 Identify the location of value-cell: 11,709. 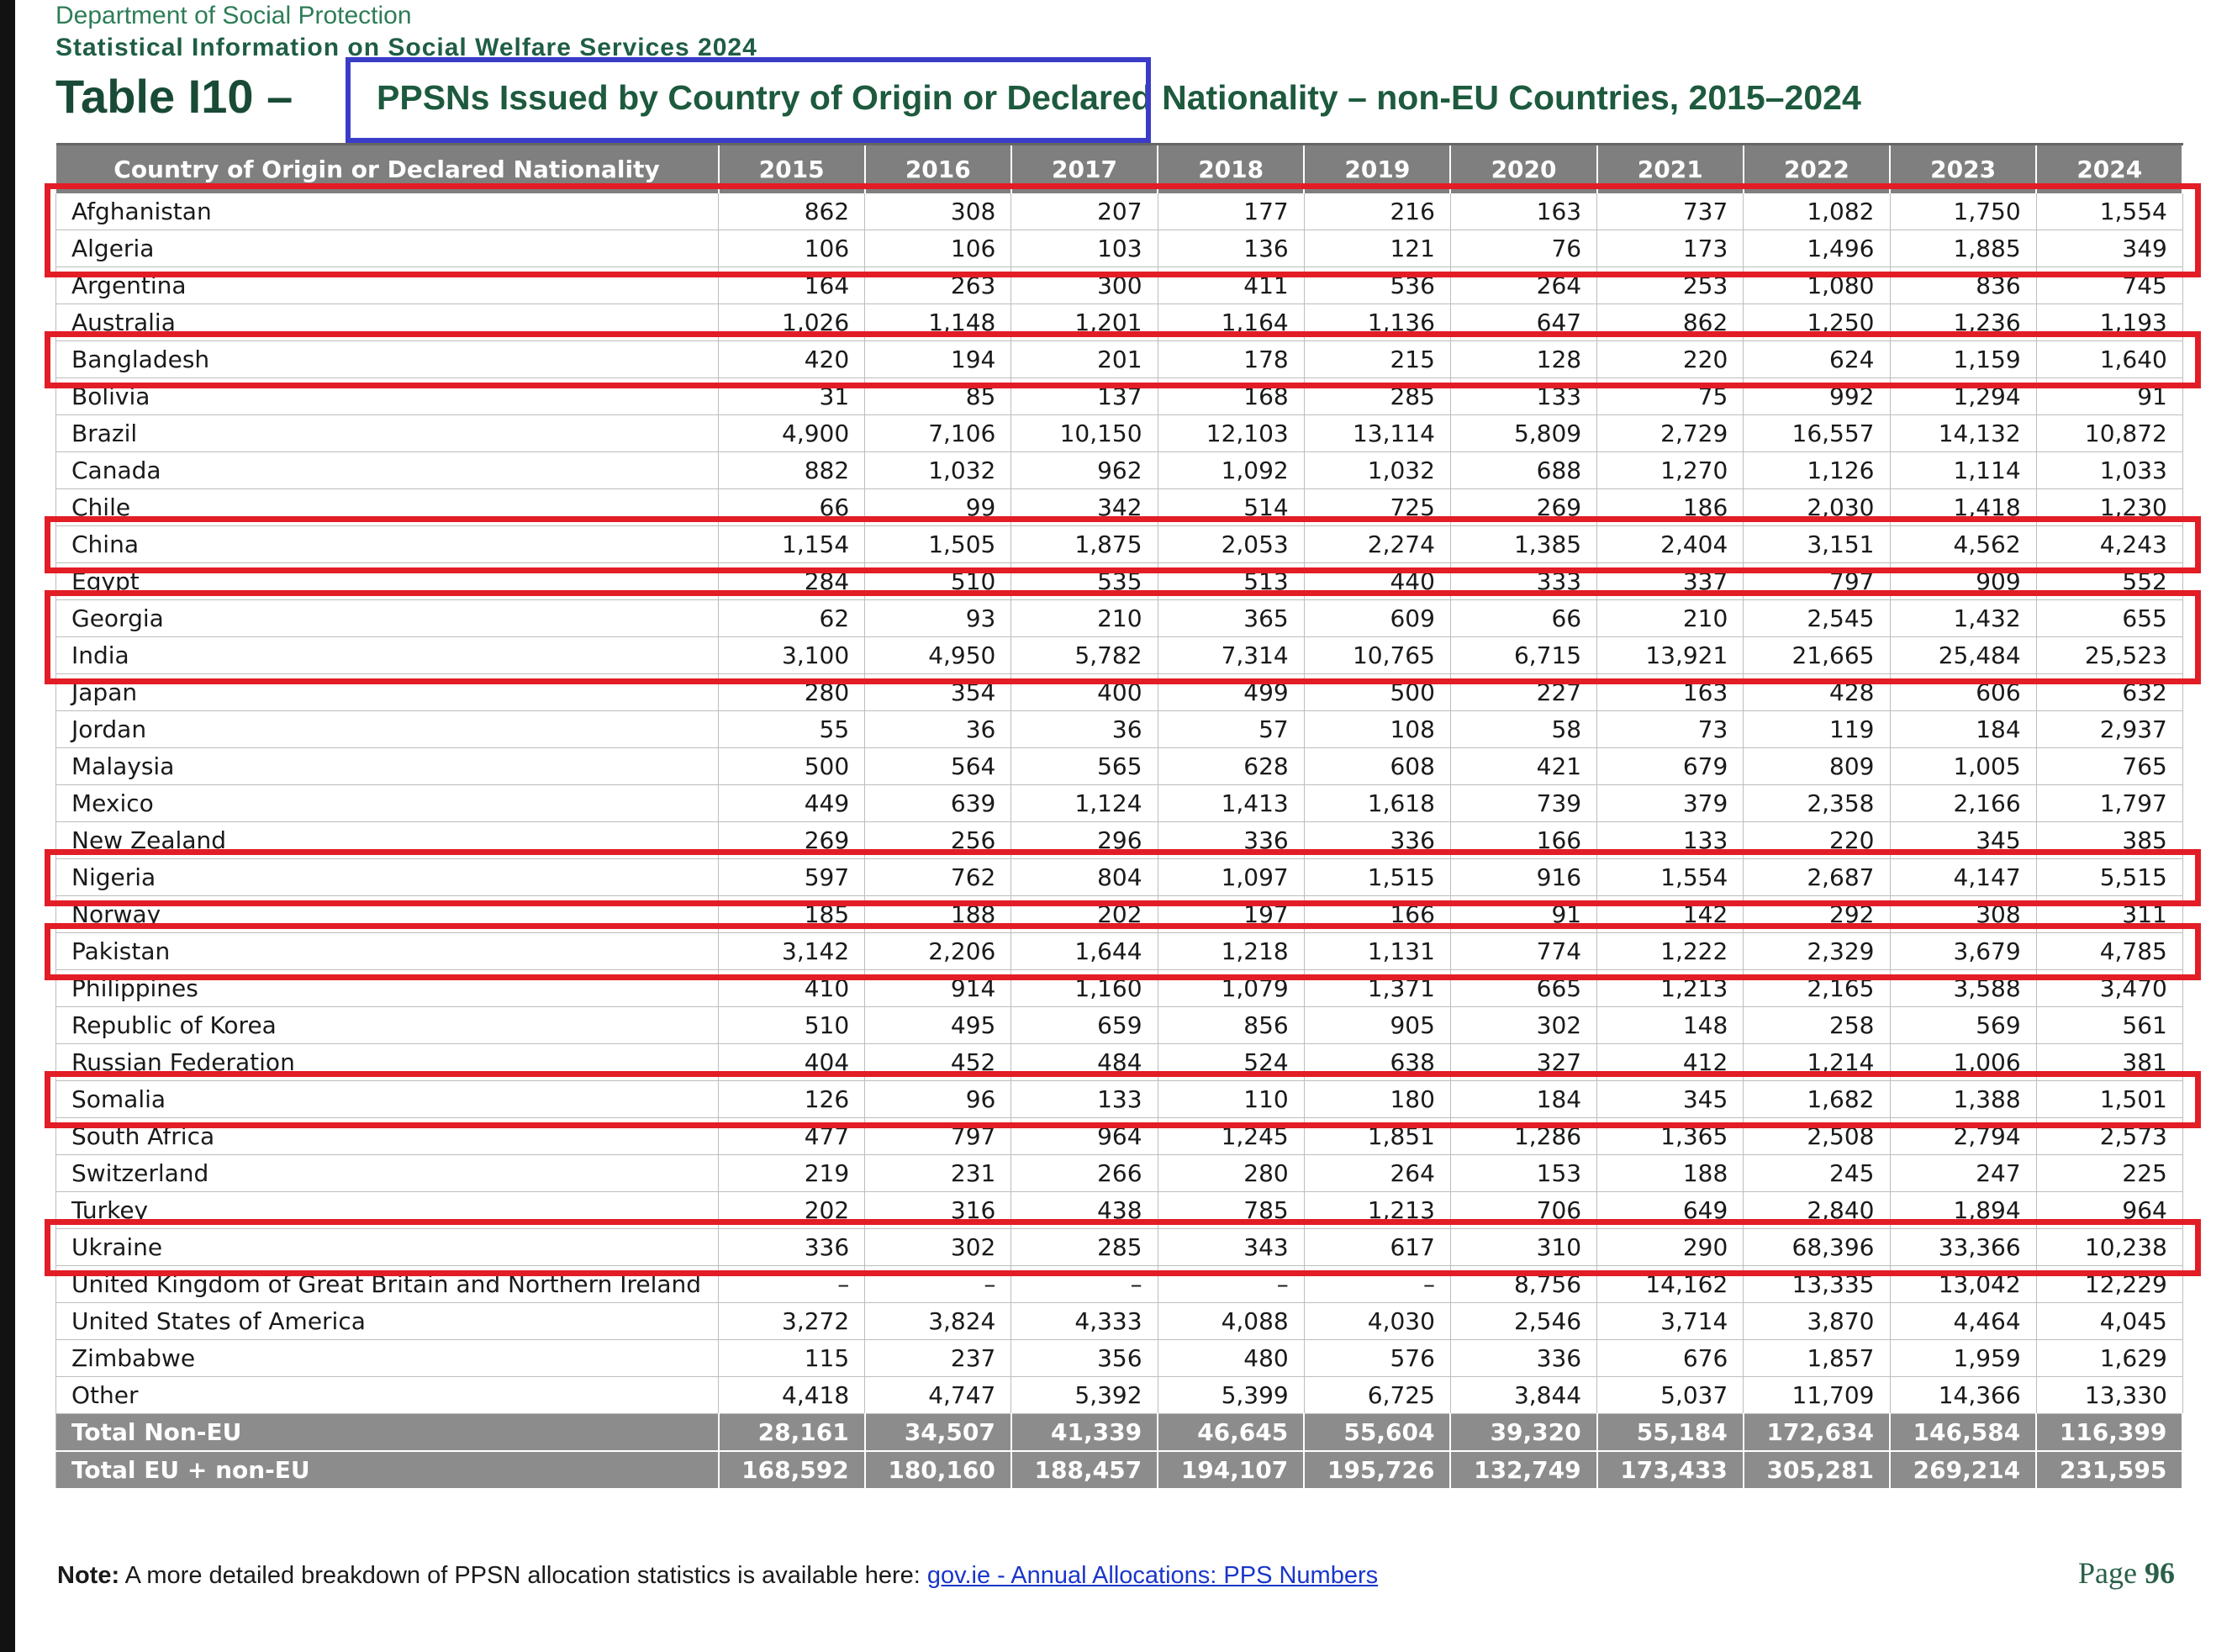
(1817, 1395).